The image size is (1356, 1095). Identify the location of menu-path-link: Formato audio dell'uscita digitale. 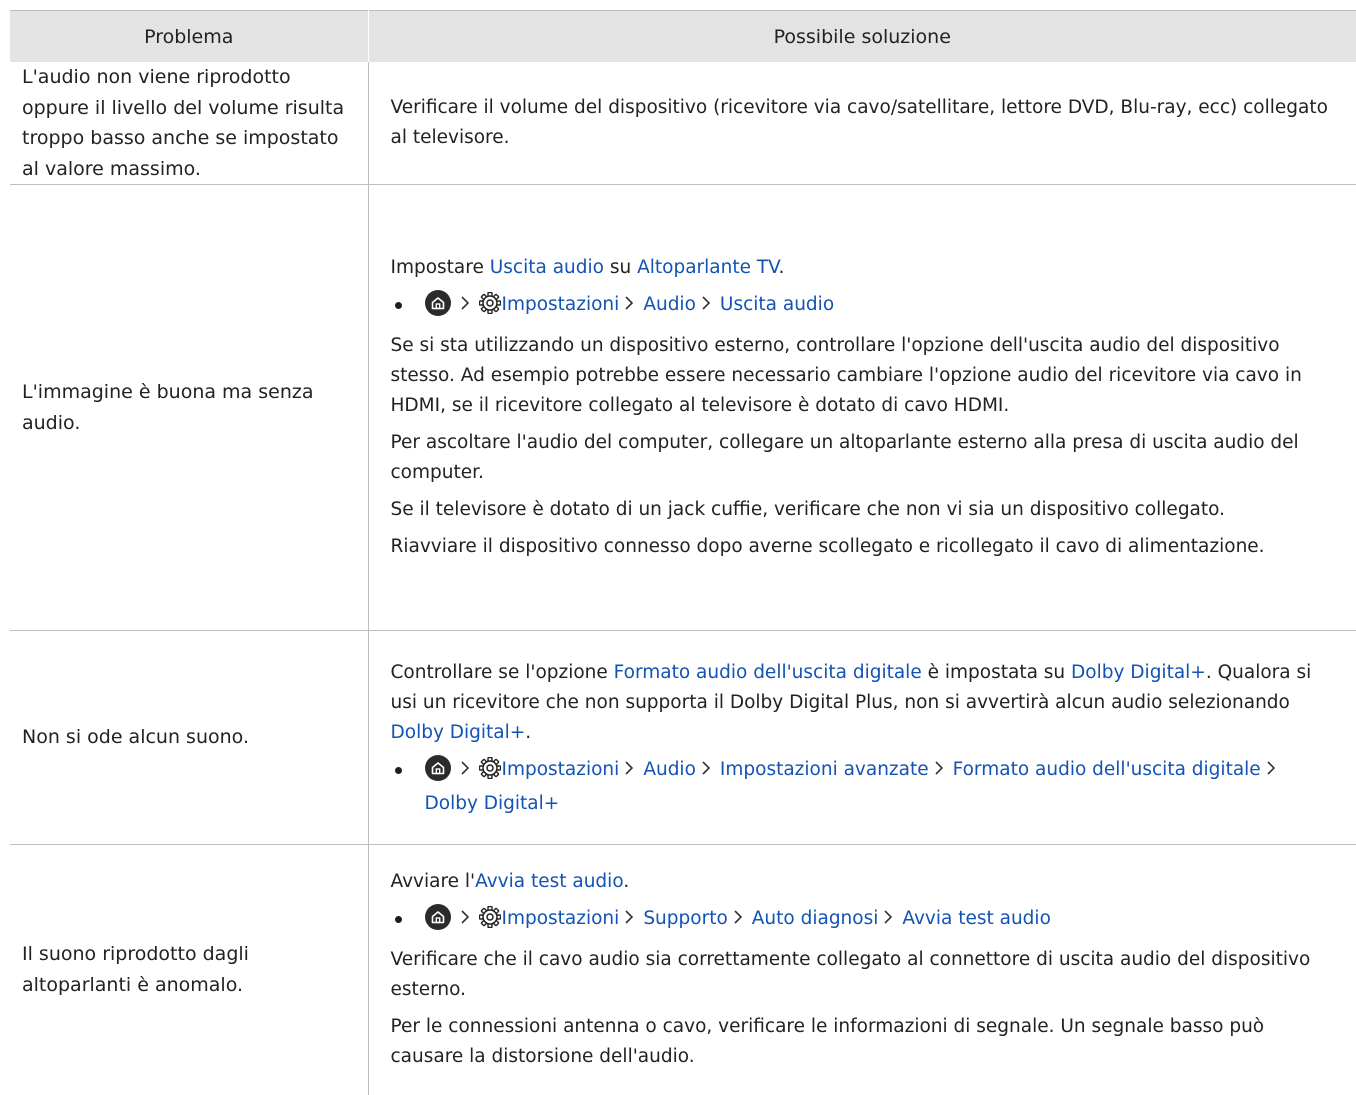
(1107, 769).